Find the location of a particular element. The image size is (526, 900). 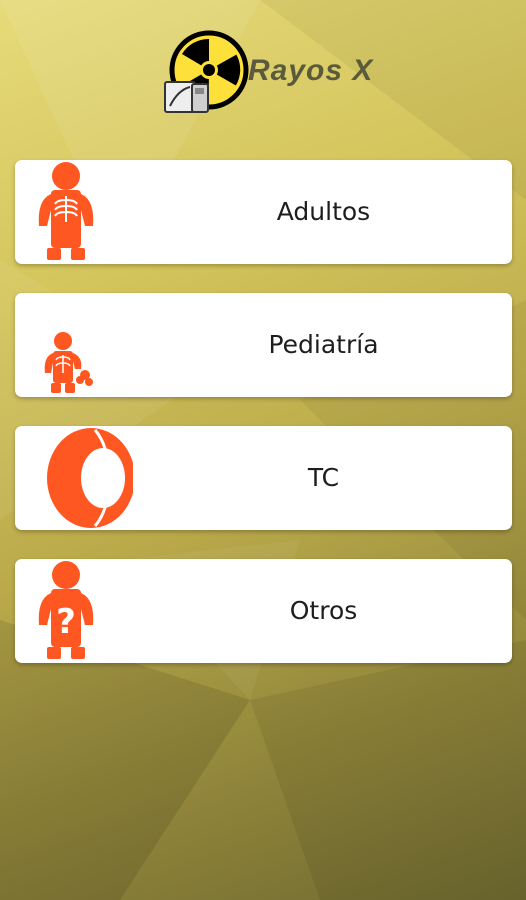

menu-item-label: Adultos is located at coordinates (323, 211).